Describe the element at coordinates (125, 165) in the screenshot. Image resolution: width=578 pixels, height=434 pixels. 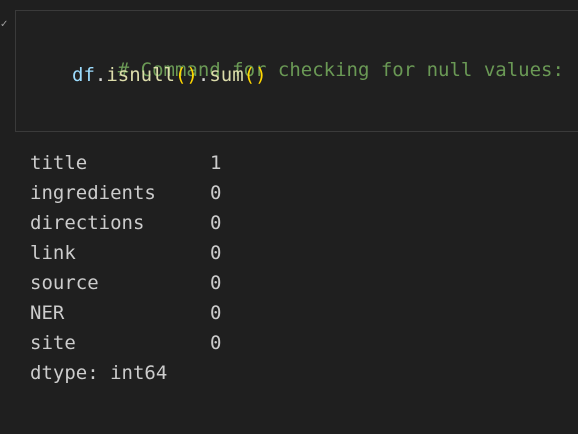
I see `output-row: title 1` at that location.